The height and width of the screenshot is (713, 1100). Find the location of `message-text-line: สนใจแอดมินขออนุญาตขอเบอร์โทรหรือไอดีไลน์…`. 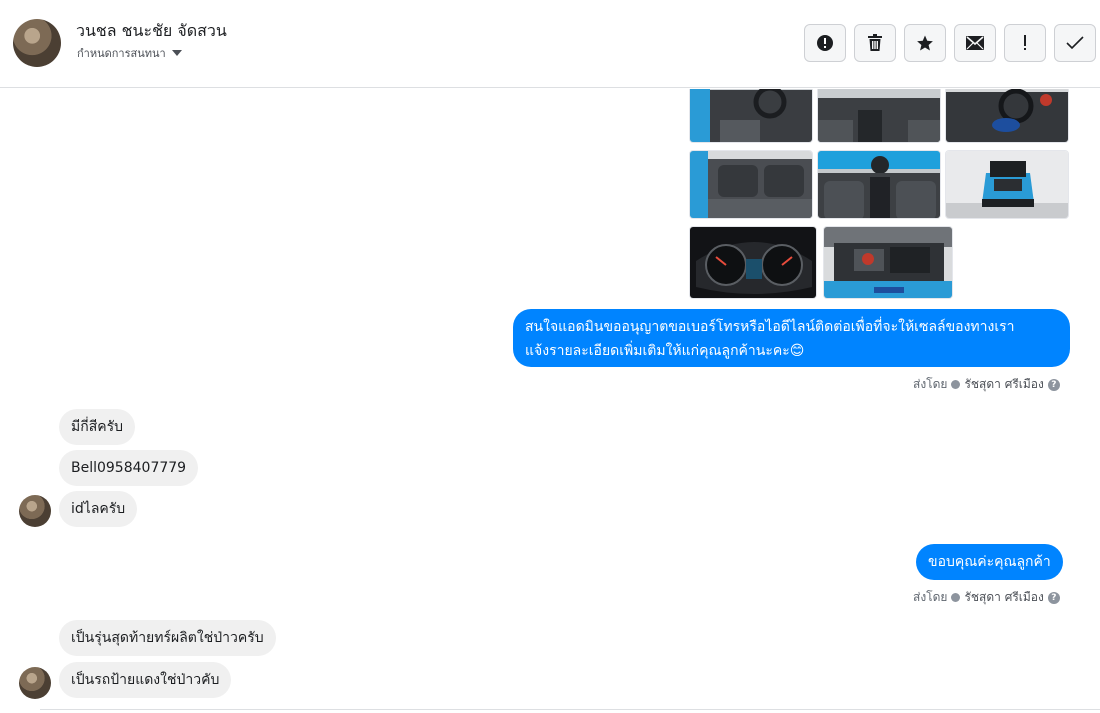

message-text-line: สนใจแอดมินขออนุญาตขอเบอร์โทรหรือไอดีไลน์… is located at coordinates (770, 327).